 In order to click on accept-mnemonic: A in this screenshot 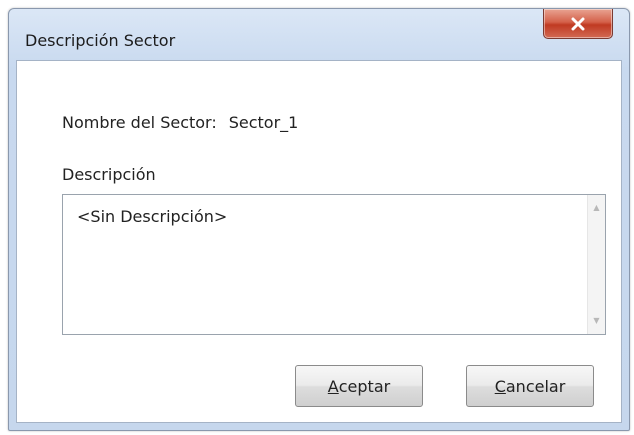, I will do `click(333, 386)`.